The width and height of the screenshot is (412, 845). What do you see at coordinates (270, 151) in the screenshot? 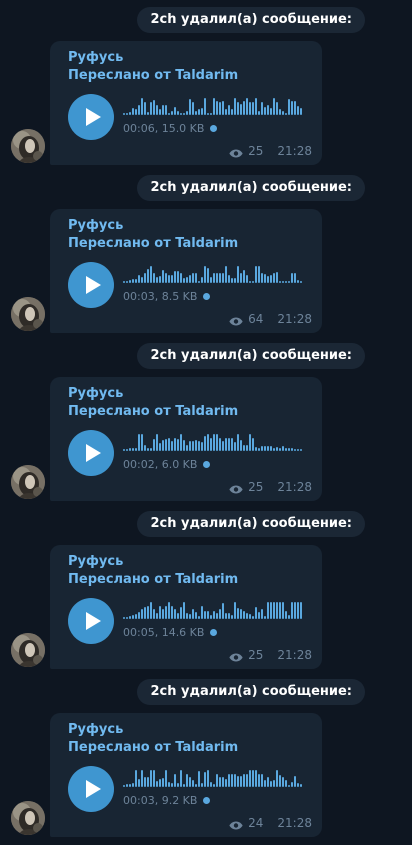
I see `message-stats: 25 21:28` at bounding box center [270, 151].